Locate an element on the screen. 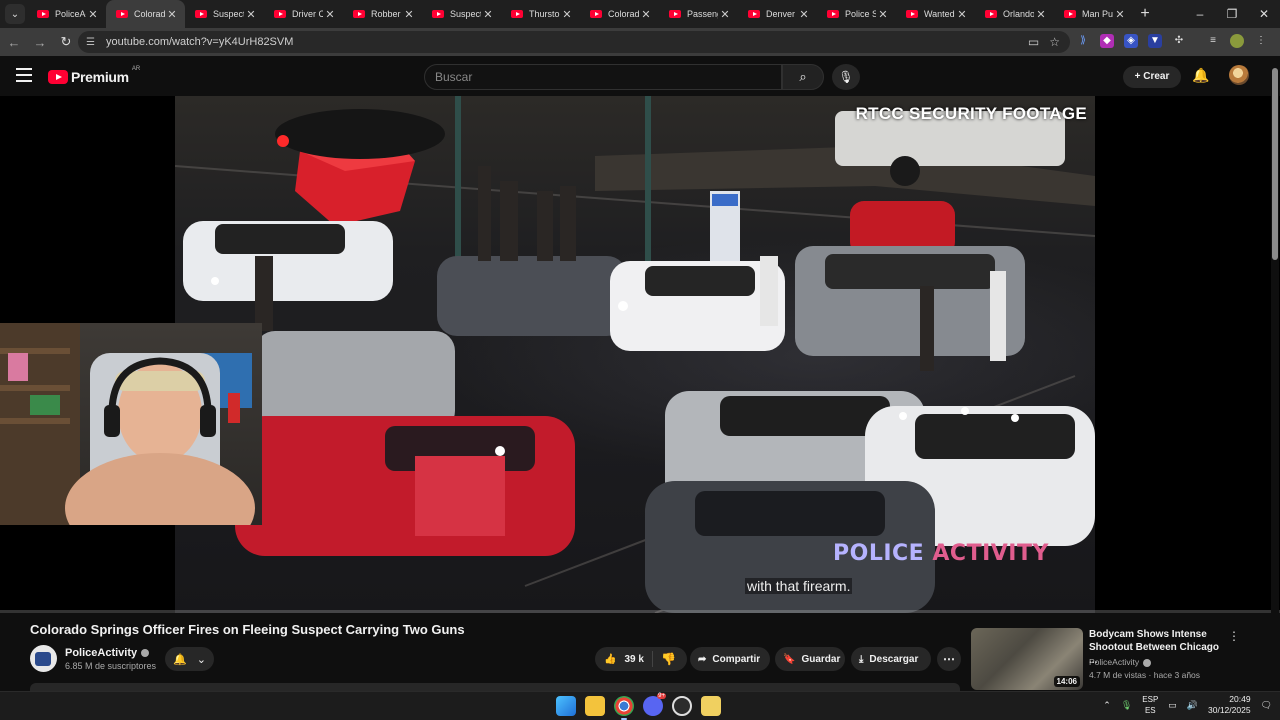 This screenshot has width=1280, height=720. volume-icon: 🔊 is located at coordinates (1192, 705).